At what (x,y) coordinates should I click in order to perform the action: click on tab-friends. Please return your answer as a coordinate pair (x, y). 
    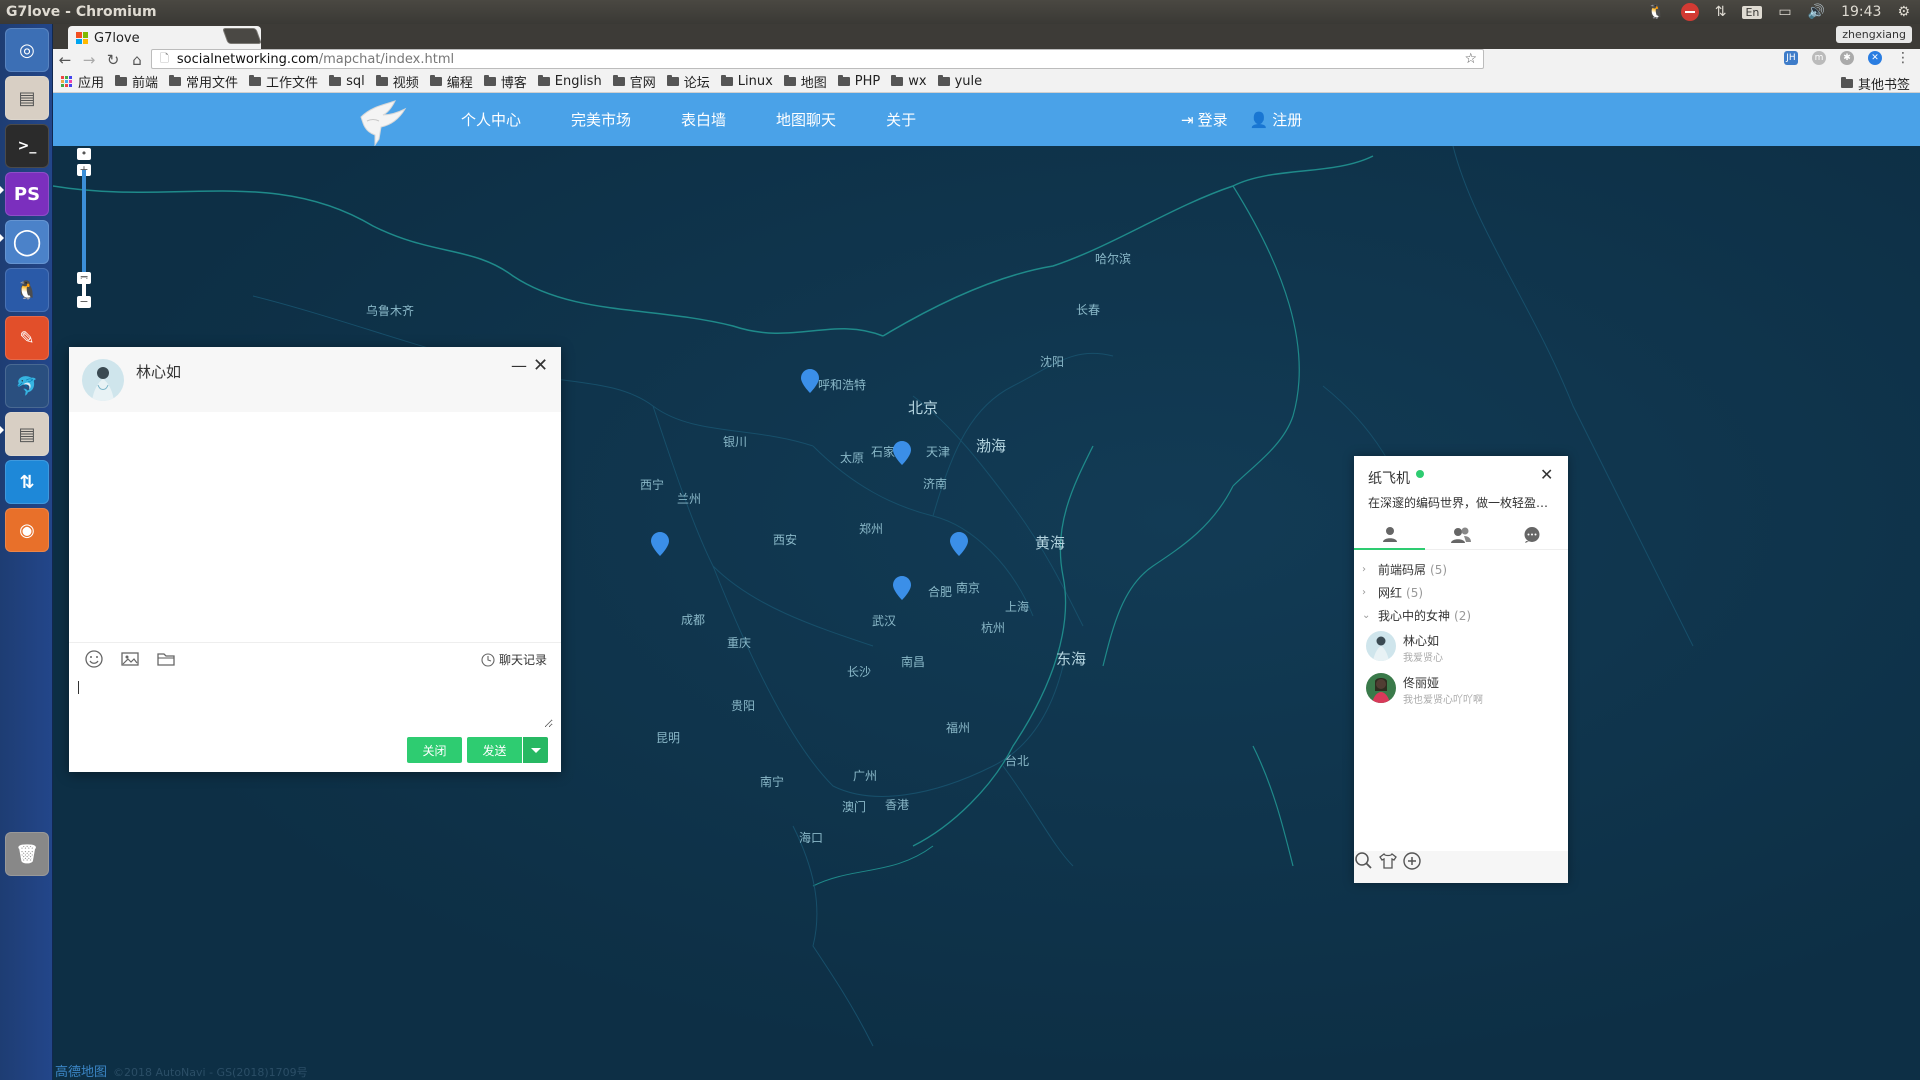
    Looking at the image, I should click on (1389, 535).